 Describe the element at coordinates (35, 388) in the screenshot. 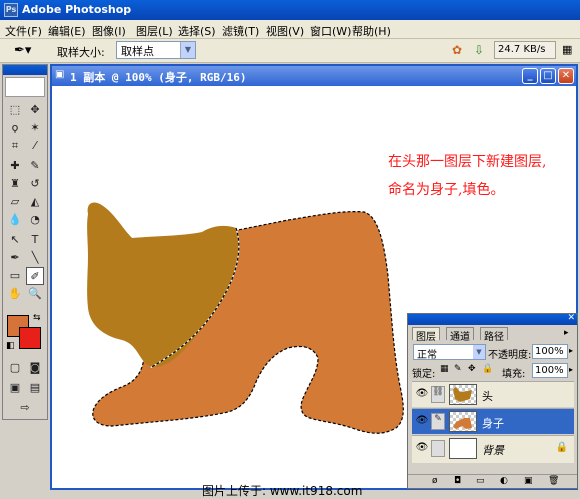

I see `full-screen-icon: ▤` at that location.